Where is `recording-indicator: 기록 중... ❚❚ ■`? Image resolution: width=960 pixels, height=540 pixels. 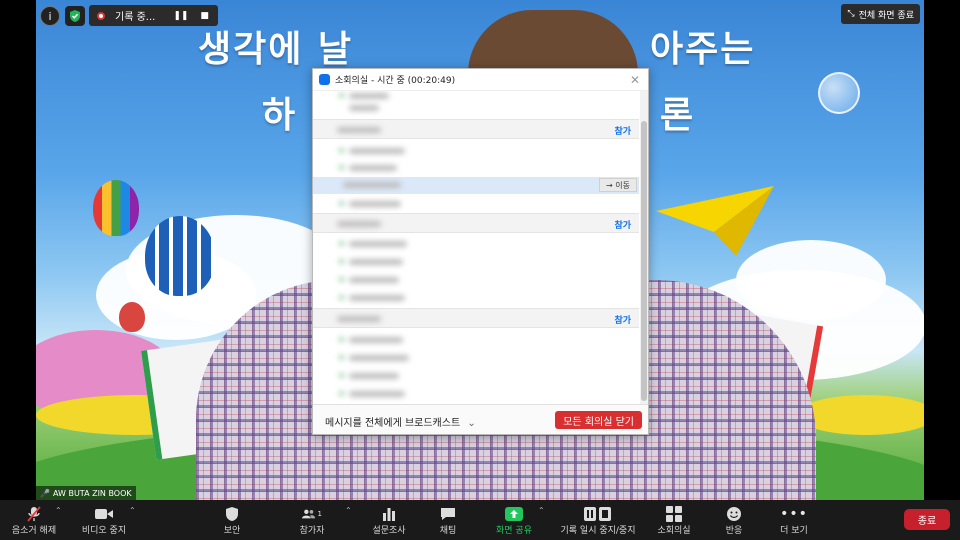
recording-indicator: 기록 중... ❚❚ ■ is located at coordinates (153, 15).